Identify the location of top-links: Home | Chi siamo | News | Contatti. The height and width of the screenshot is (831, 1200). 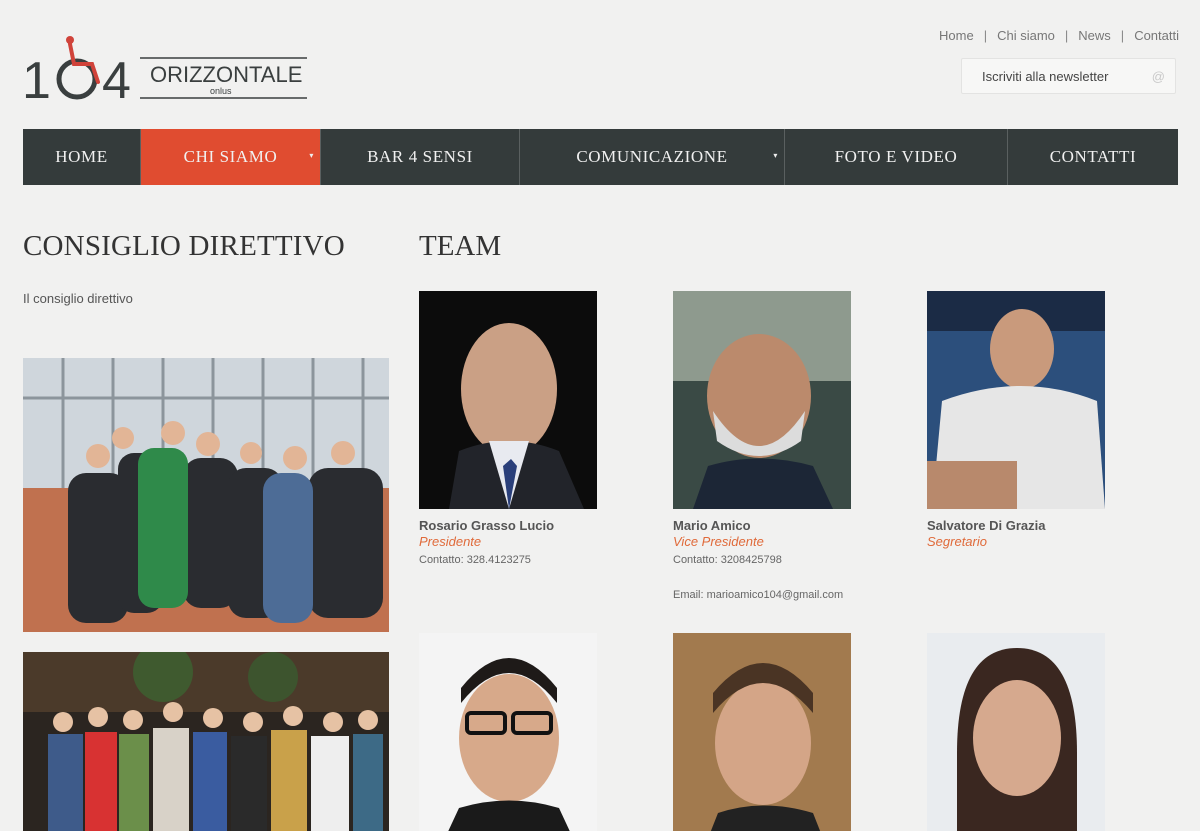
(1059, 35).